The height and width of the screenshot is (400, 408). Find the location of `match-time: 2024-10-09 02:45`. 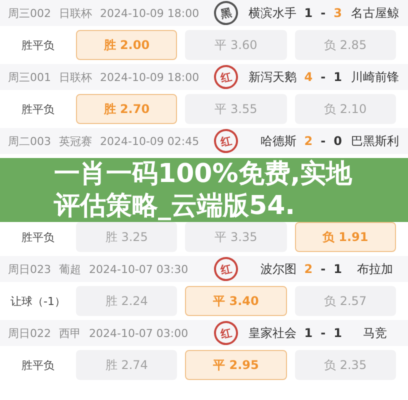

match-time: 2024-10-09 02:45 is located at coordinates (150, 141).